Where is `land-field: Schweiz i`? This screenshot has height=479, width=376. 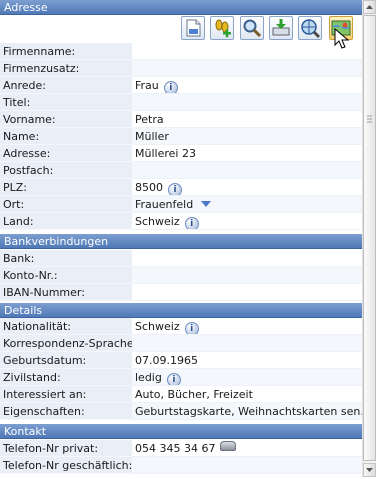
land-field: Schweiz i is located at coordinates (247, 221).